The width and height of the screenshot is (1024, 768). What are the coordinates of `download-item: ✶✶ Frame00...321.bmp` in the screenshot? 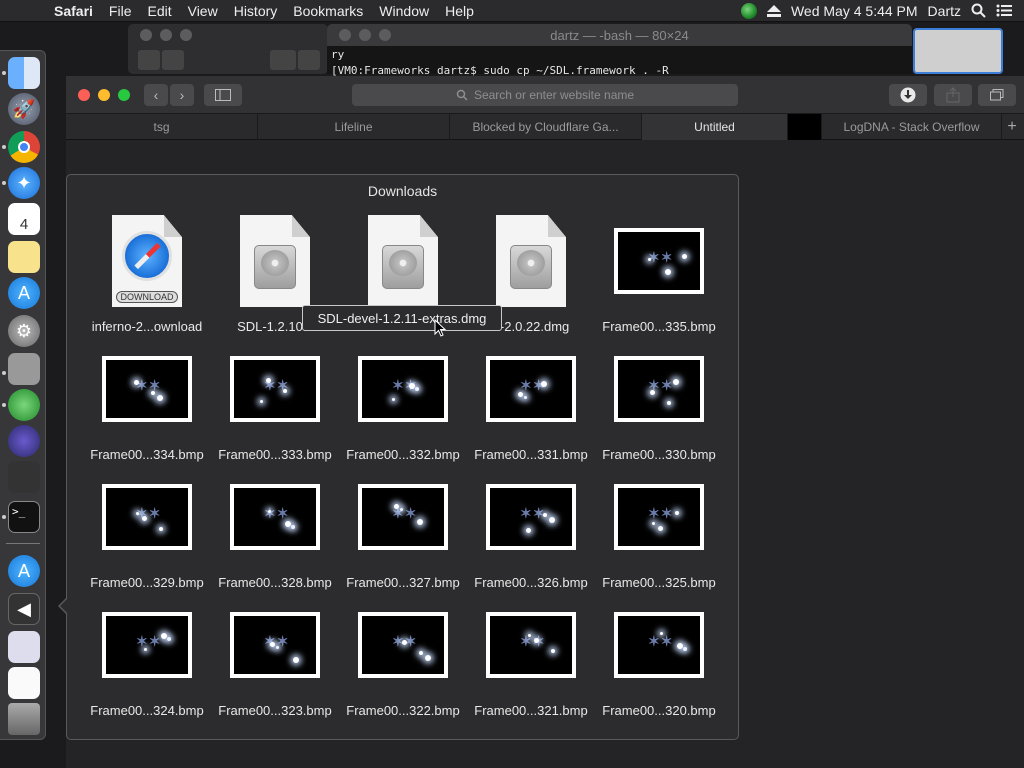 It's located at (531, 659).